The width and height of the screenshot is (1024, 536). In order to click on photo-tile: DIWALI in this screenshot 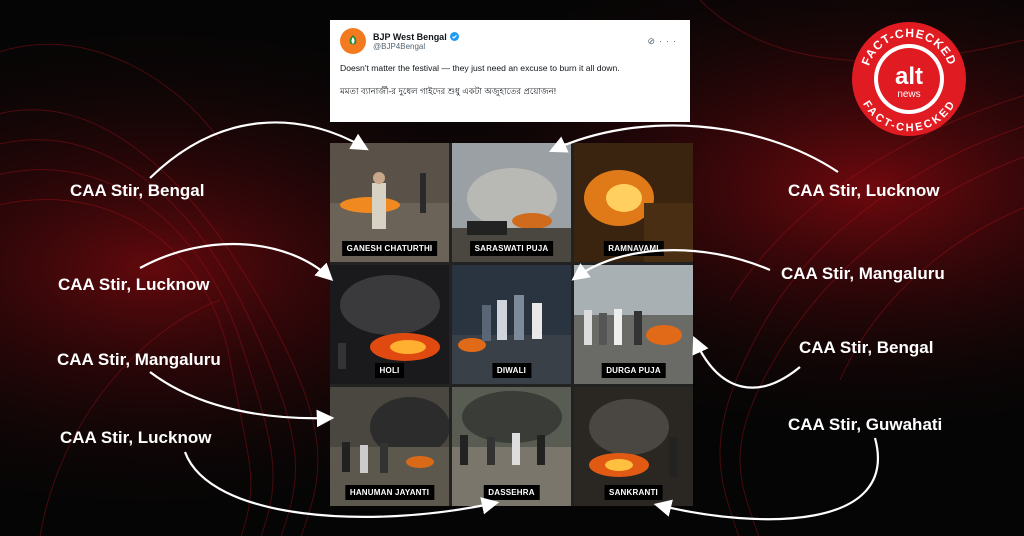, I will do `click(511, 324)`.